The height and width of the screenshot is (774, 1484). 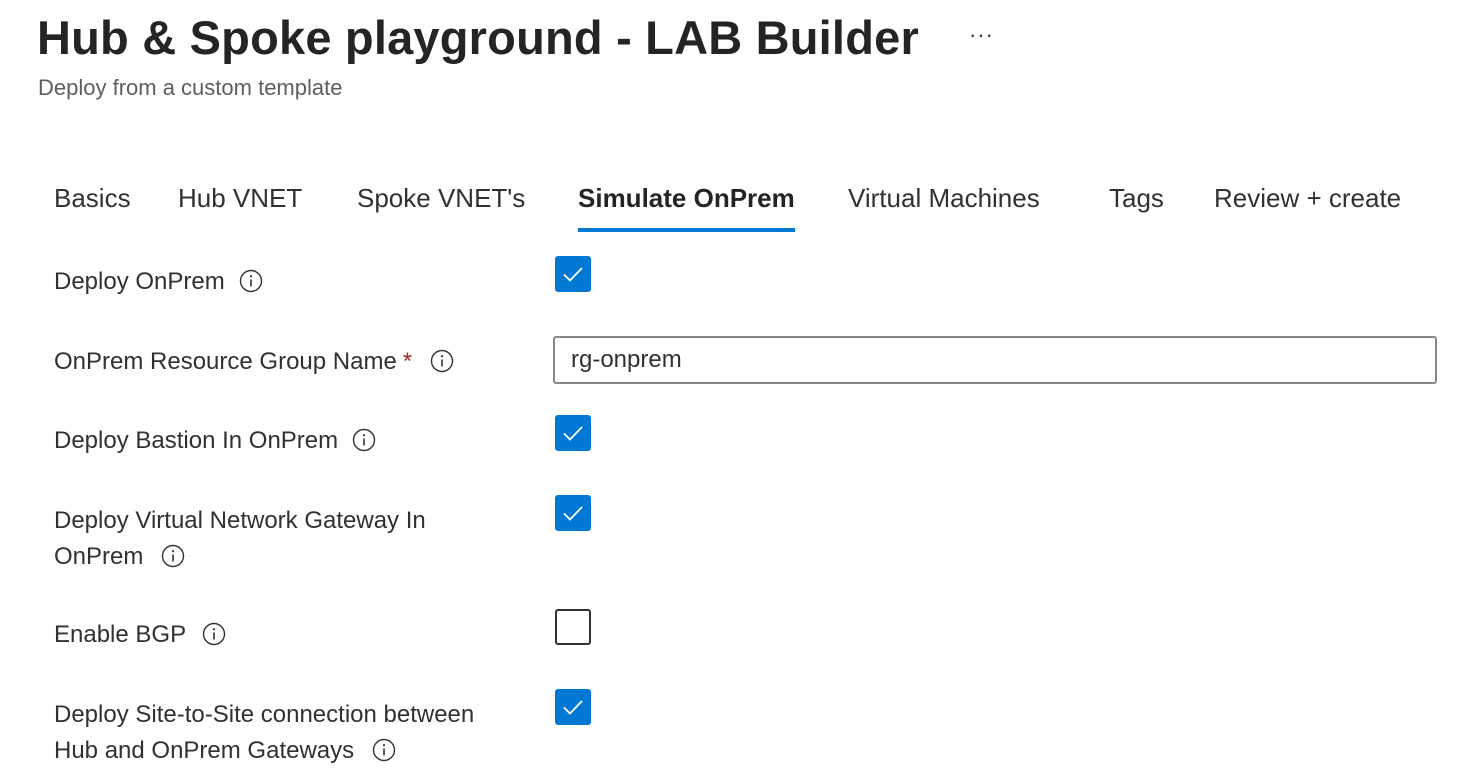 What do you see at coordinates (120, 634) in the screenshot?
I see `enable-bgp-label: Enable BGP` at bounding box center [120, 634].